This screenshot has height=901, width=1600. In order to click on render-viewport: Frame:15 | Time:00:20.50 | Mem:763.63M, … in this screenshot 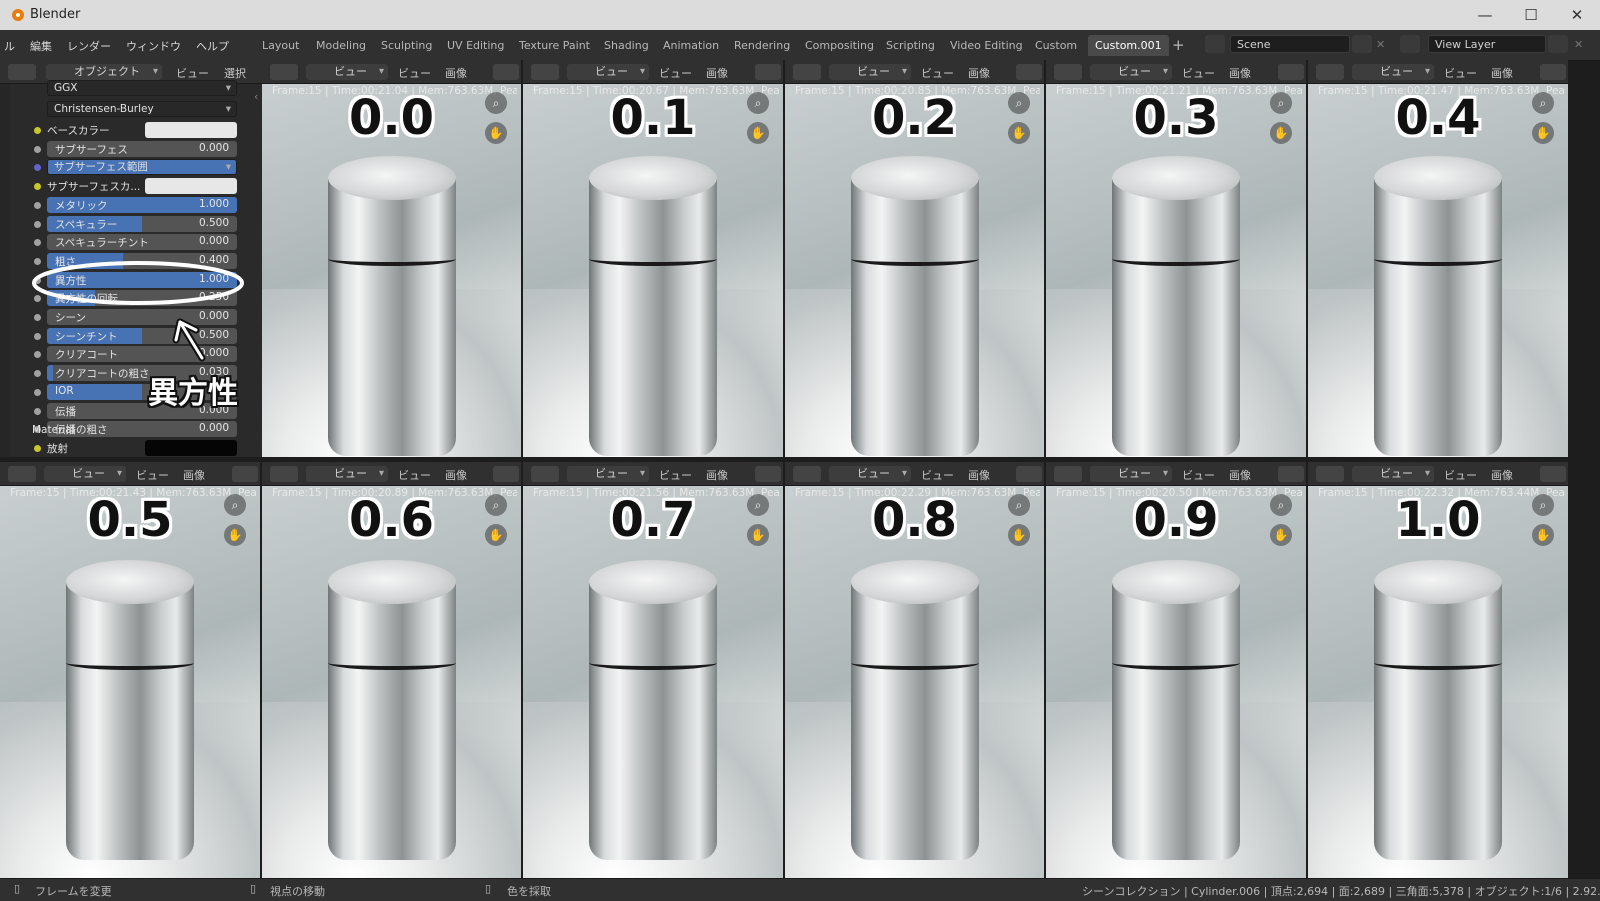, I will do `click(1176, 682)`.